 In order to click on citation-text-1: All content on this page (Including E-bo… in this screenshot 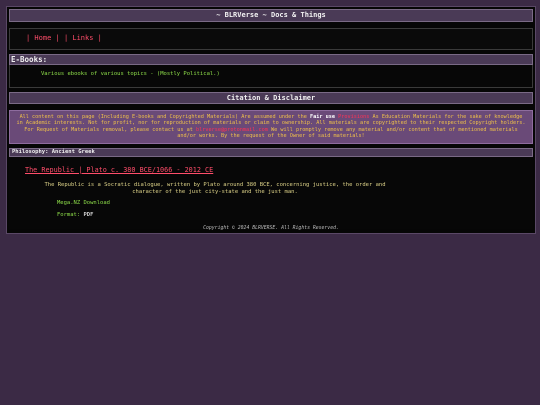, I will do `click(165, 117)`.